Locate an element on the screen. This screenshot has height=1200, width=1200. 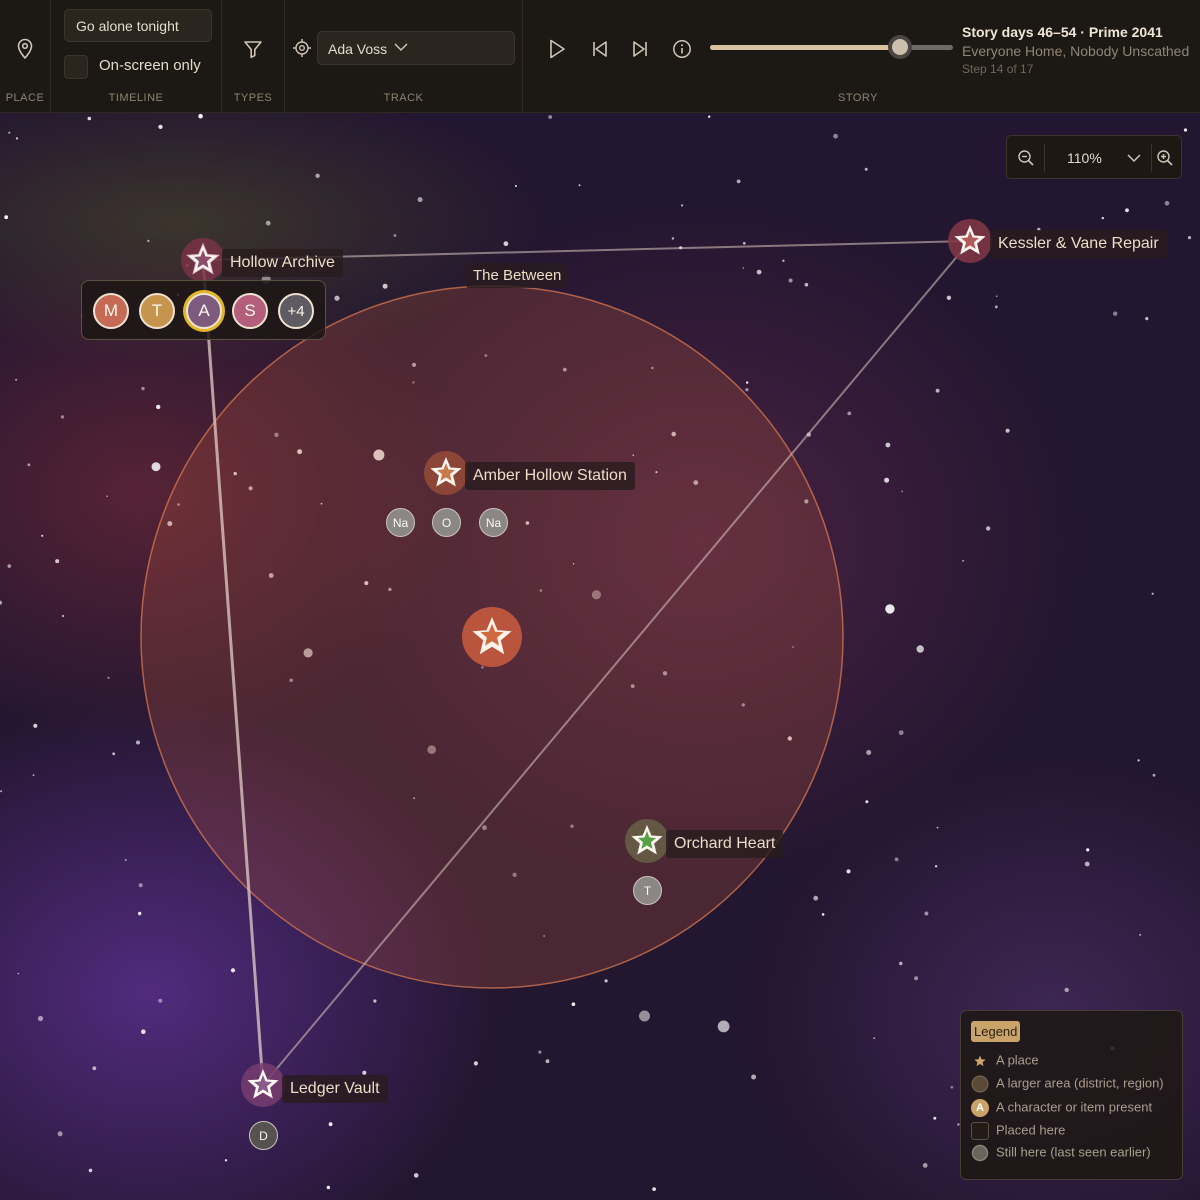
character-chip: M is located at coordinates (111, 311).